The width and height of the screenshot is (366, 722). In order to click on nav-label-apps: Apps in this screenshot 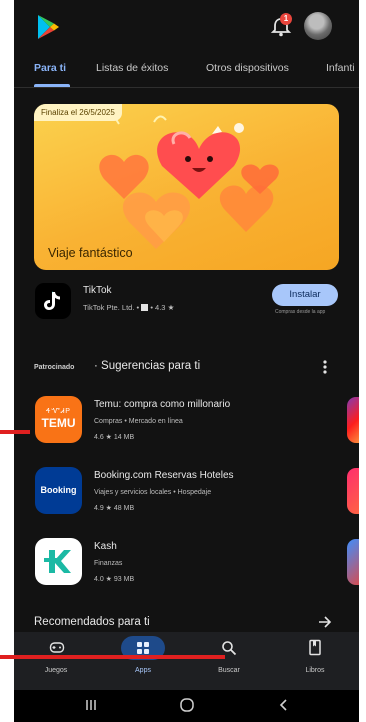, I will do `click(143, 670)`.